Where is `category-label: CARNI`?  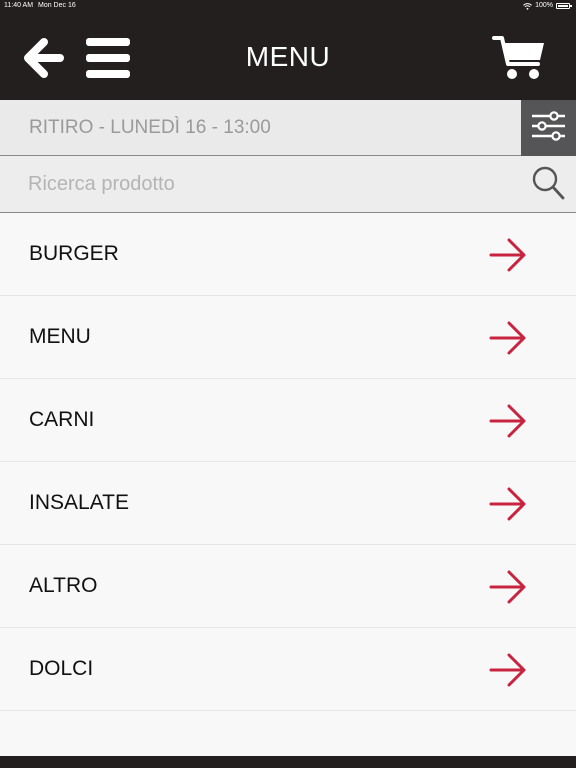 category-label: CARNI is located at coordinates (62, 419).